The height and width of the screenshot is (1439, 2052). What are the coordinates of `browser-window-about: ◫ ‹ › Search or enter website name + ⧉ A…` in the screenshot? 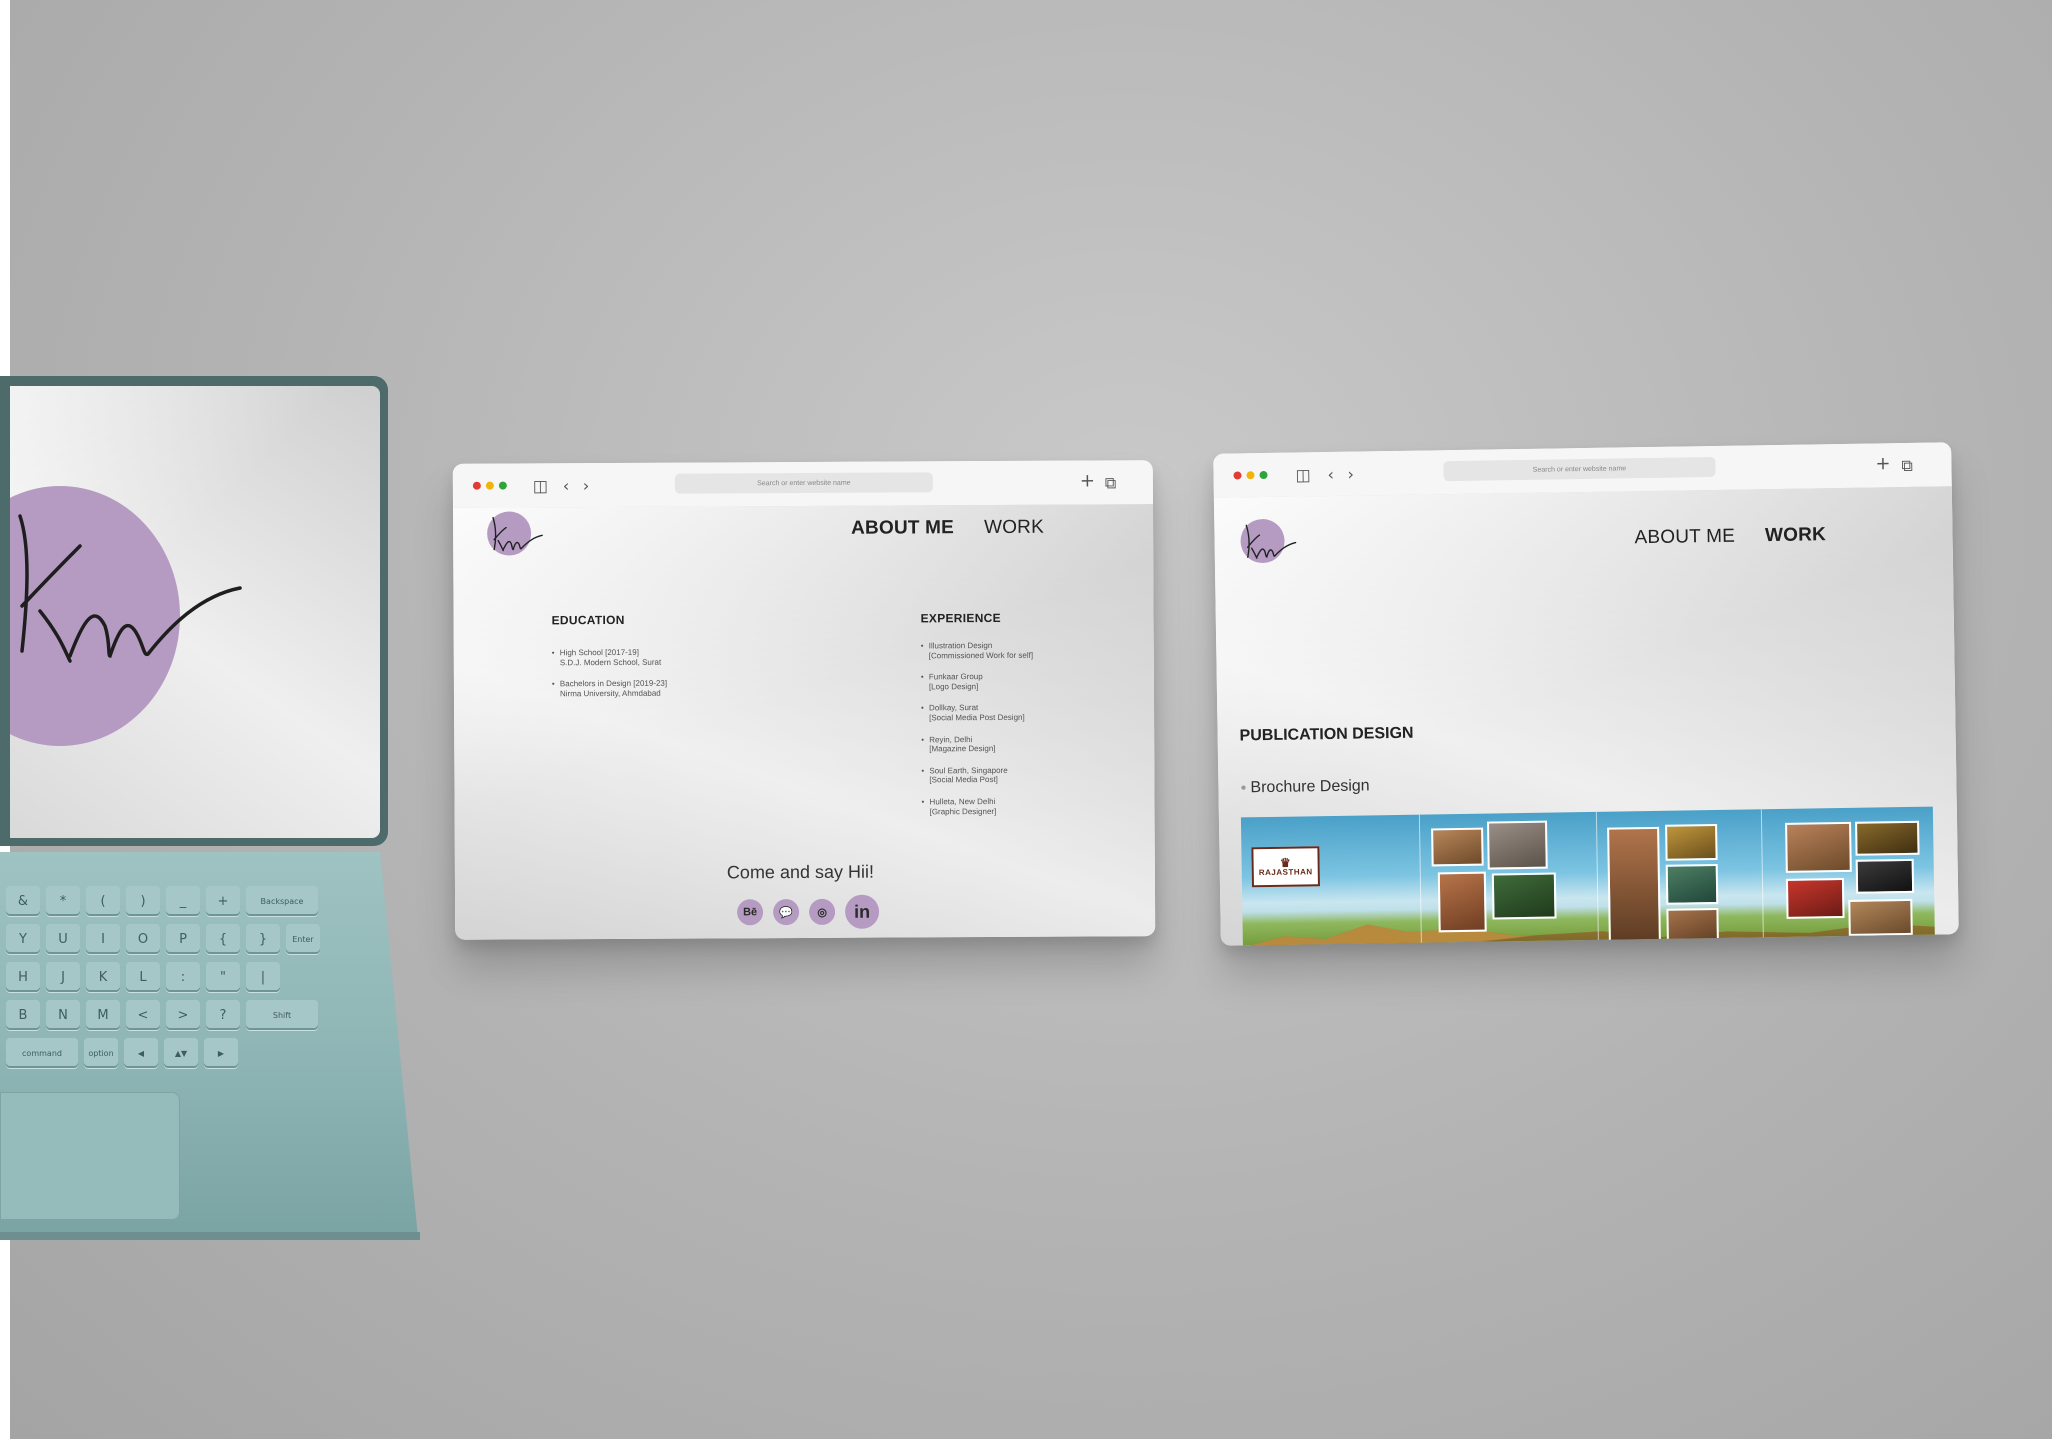 It's located at (804, 700).